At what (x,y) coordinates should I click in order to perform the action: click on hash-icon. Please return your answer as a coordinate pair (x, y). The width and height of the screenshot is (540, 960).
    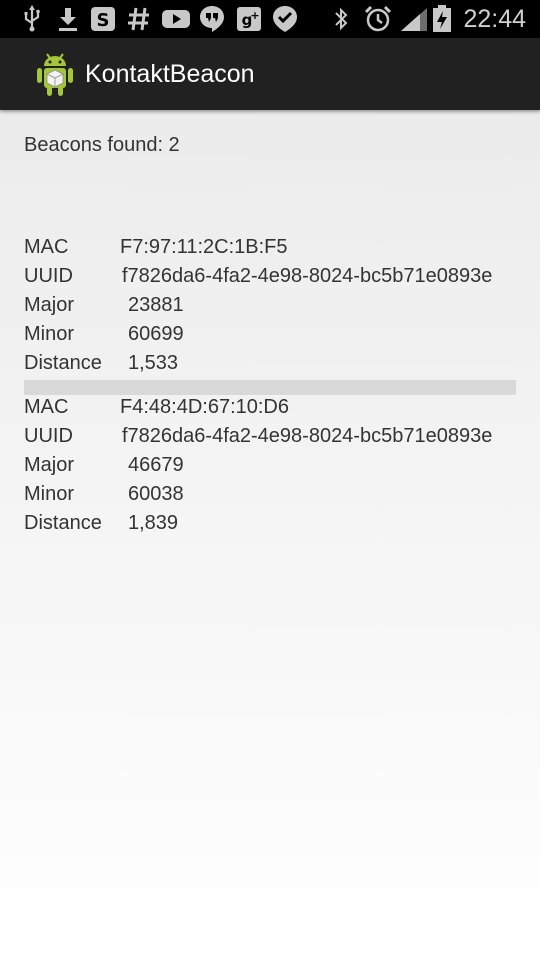
    Looking at the image, I should click on (139, 19).